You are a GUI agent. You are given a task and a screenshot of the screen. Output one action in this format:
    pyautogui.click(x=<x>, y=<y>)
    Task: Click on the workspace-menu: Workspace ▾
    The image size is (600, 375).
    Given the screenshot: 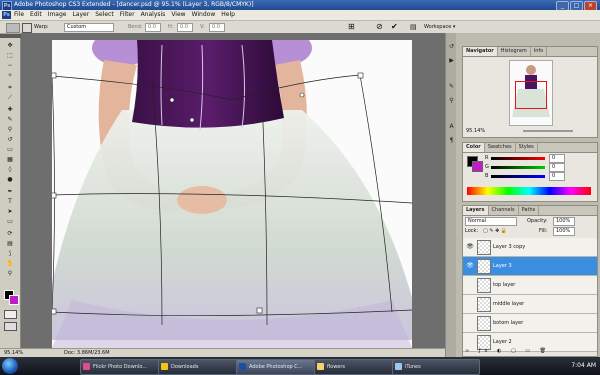 What is the action you would take?
    pyautogui.click(x=439, y=27)
    